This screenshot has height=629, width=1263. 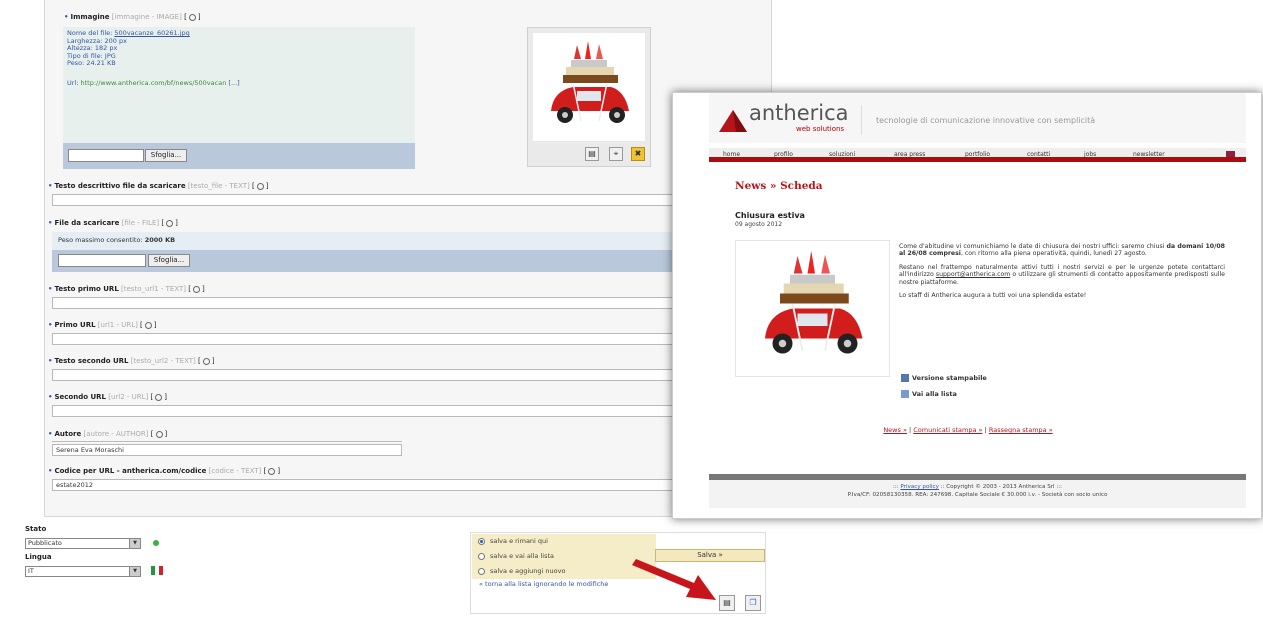 I want to click on image-thumbnail-box: ▤ ⌖ ✖, so click(x=589, y=97).